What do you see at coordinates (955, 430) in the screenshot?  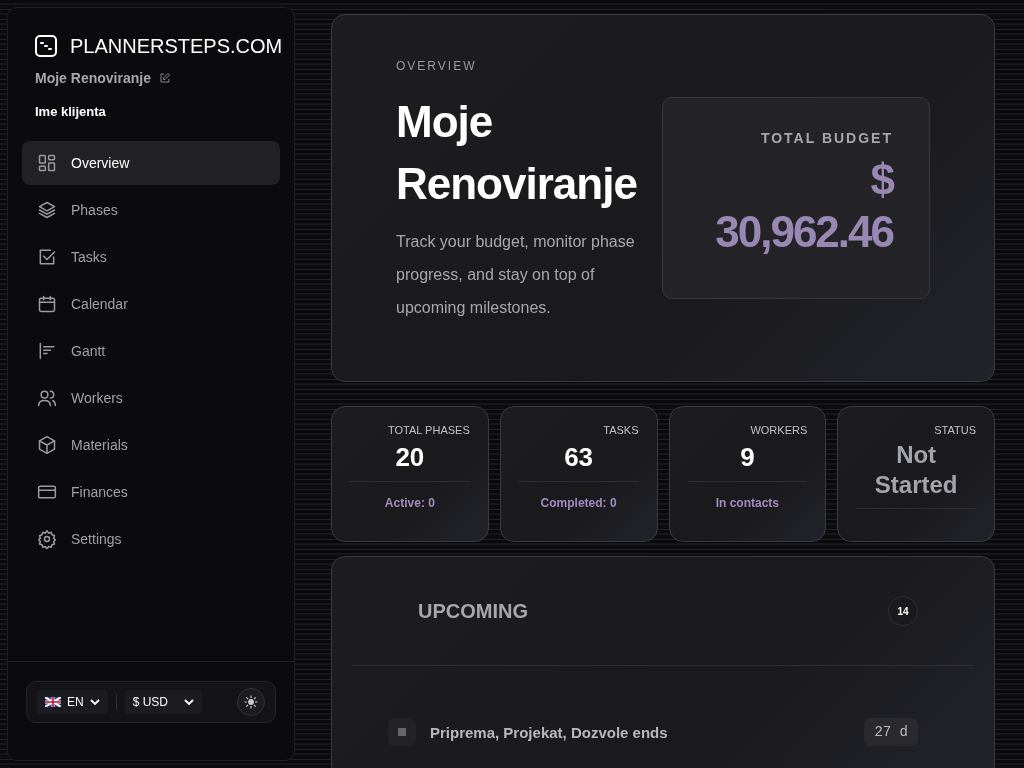 I see `stat-label: STATUS` at bounding box center [955, 430].